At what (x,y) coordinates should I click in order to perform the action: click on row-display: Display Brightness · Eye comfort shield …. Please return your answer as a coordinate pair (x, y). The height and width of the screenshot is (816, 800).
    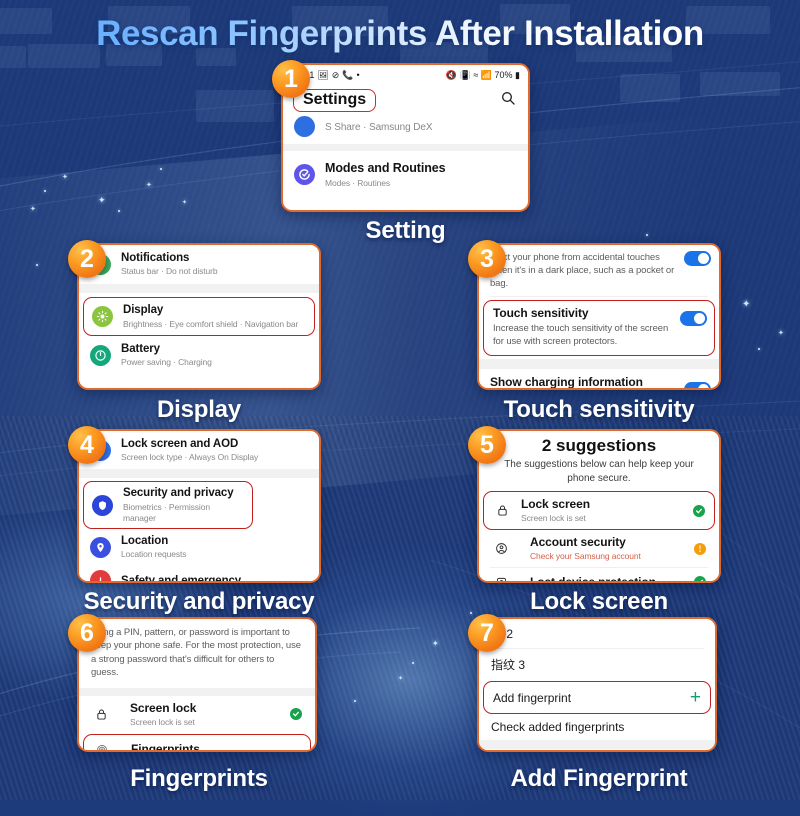
    Looking at the image, I should click on (199, 316).